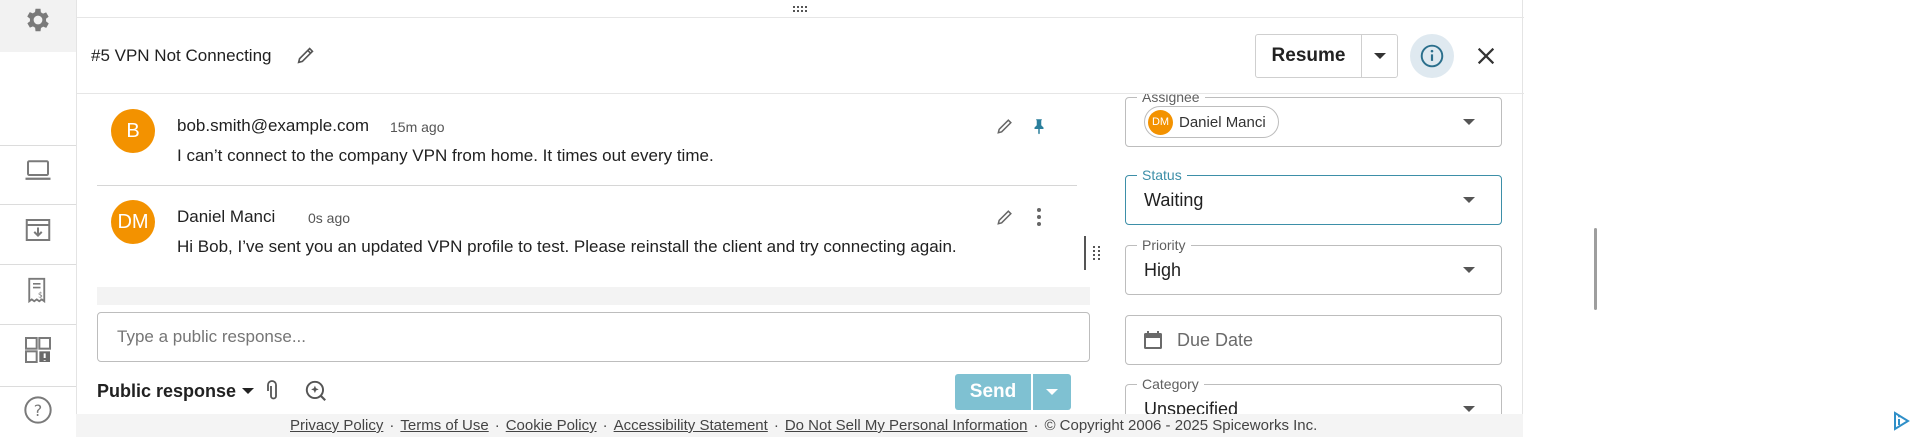 The height and width of the screenshot is (437, 1918). I want to click on assignee-field: Assignee DM Daniel Manci, so click(1313, 120).